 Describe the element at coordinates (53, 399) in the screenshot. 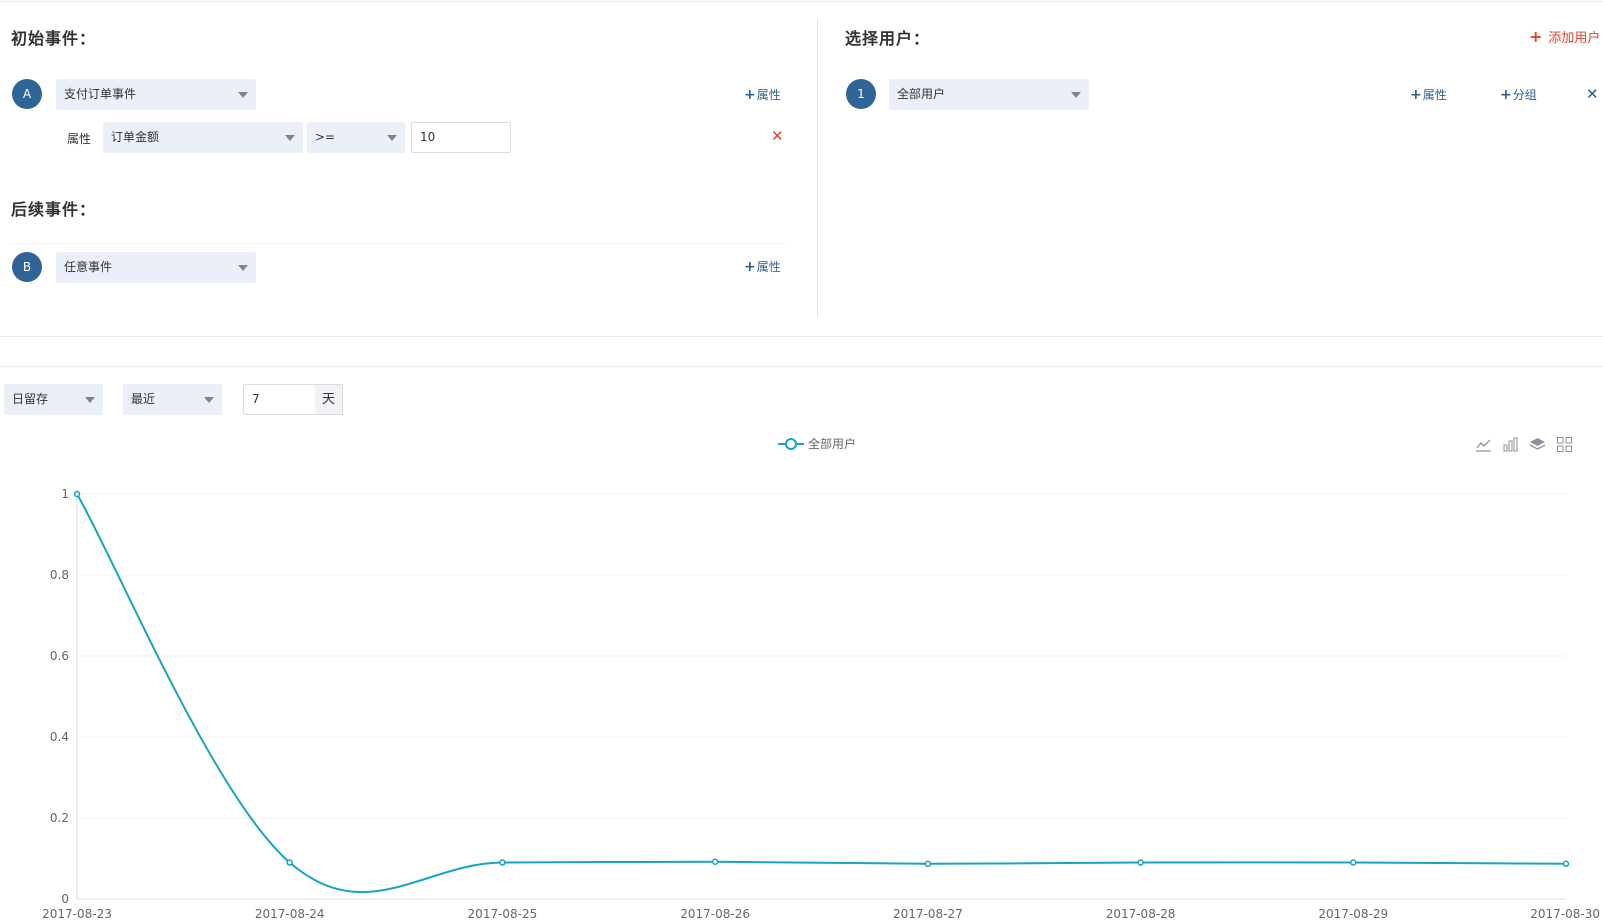

I see `retention-type-select: 日留存` at that location.